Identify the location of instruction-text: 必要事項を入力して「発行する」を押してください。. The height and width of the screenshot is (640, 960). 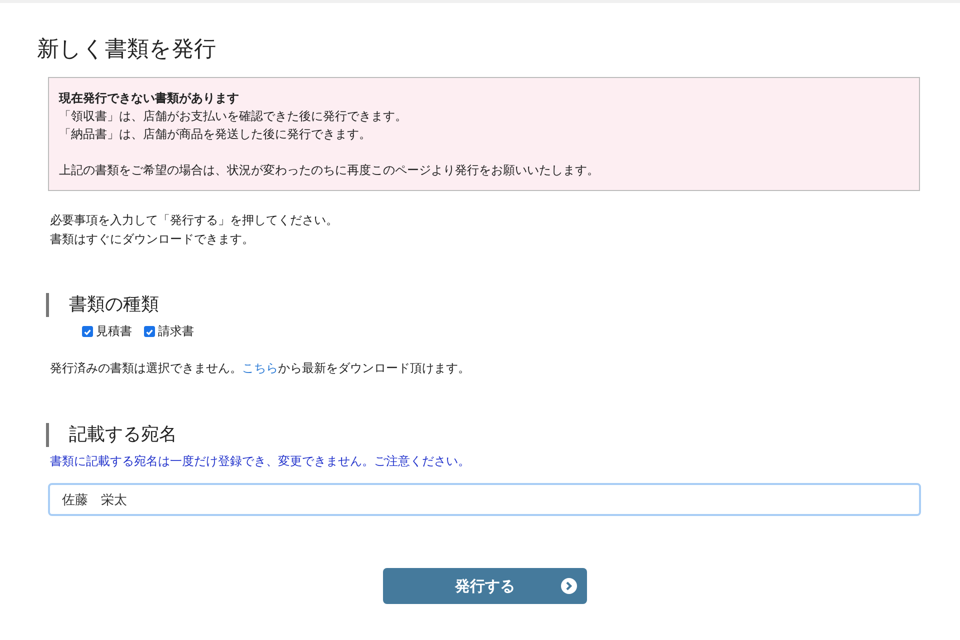
(194, 220).